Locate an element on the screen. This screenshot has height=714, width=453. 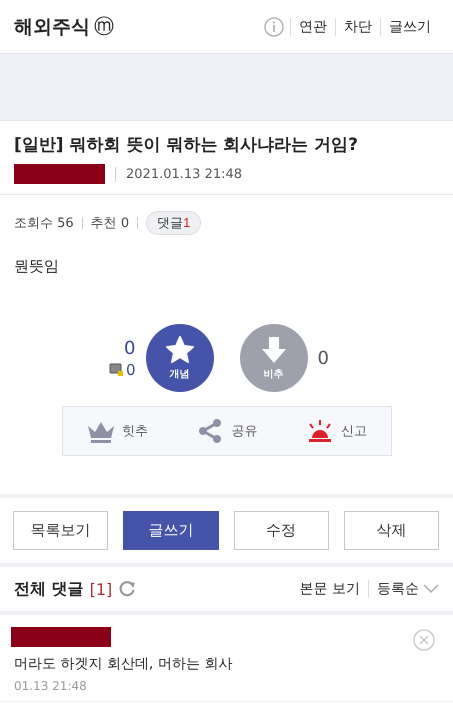
fixed-upvote-count: 0 is located at coordinates (131, 369).